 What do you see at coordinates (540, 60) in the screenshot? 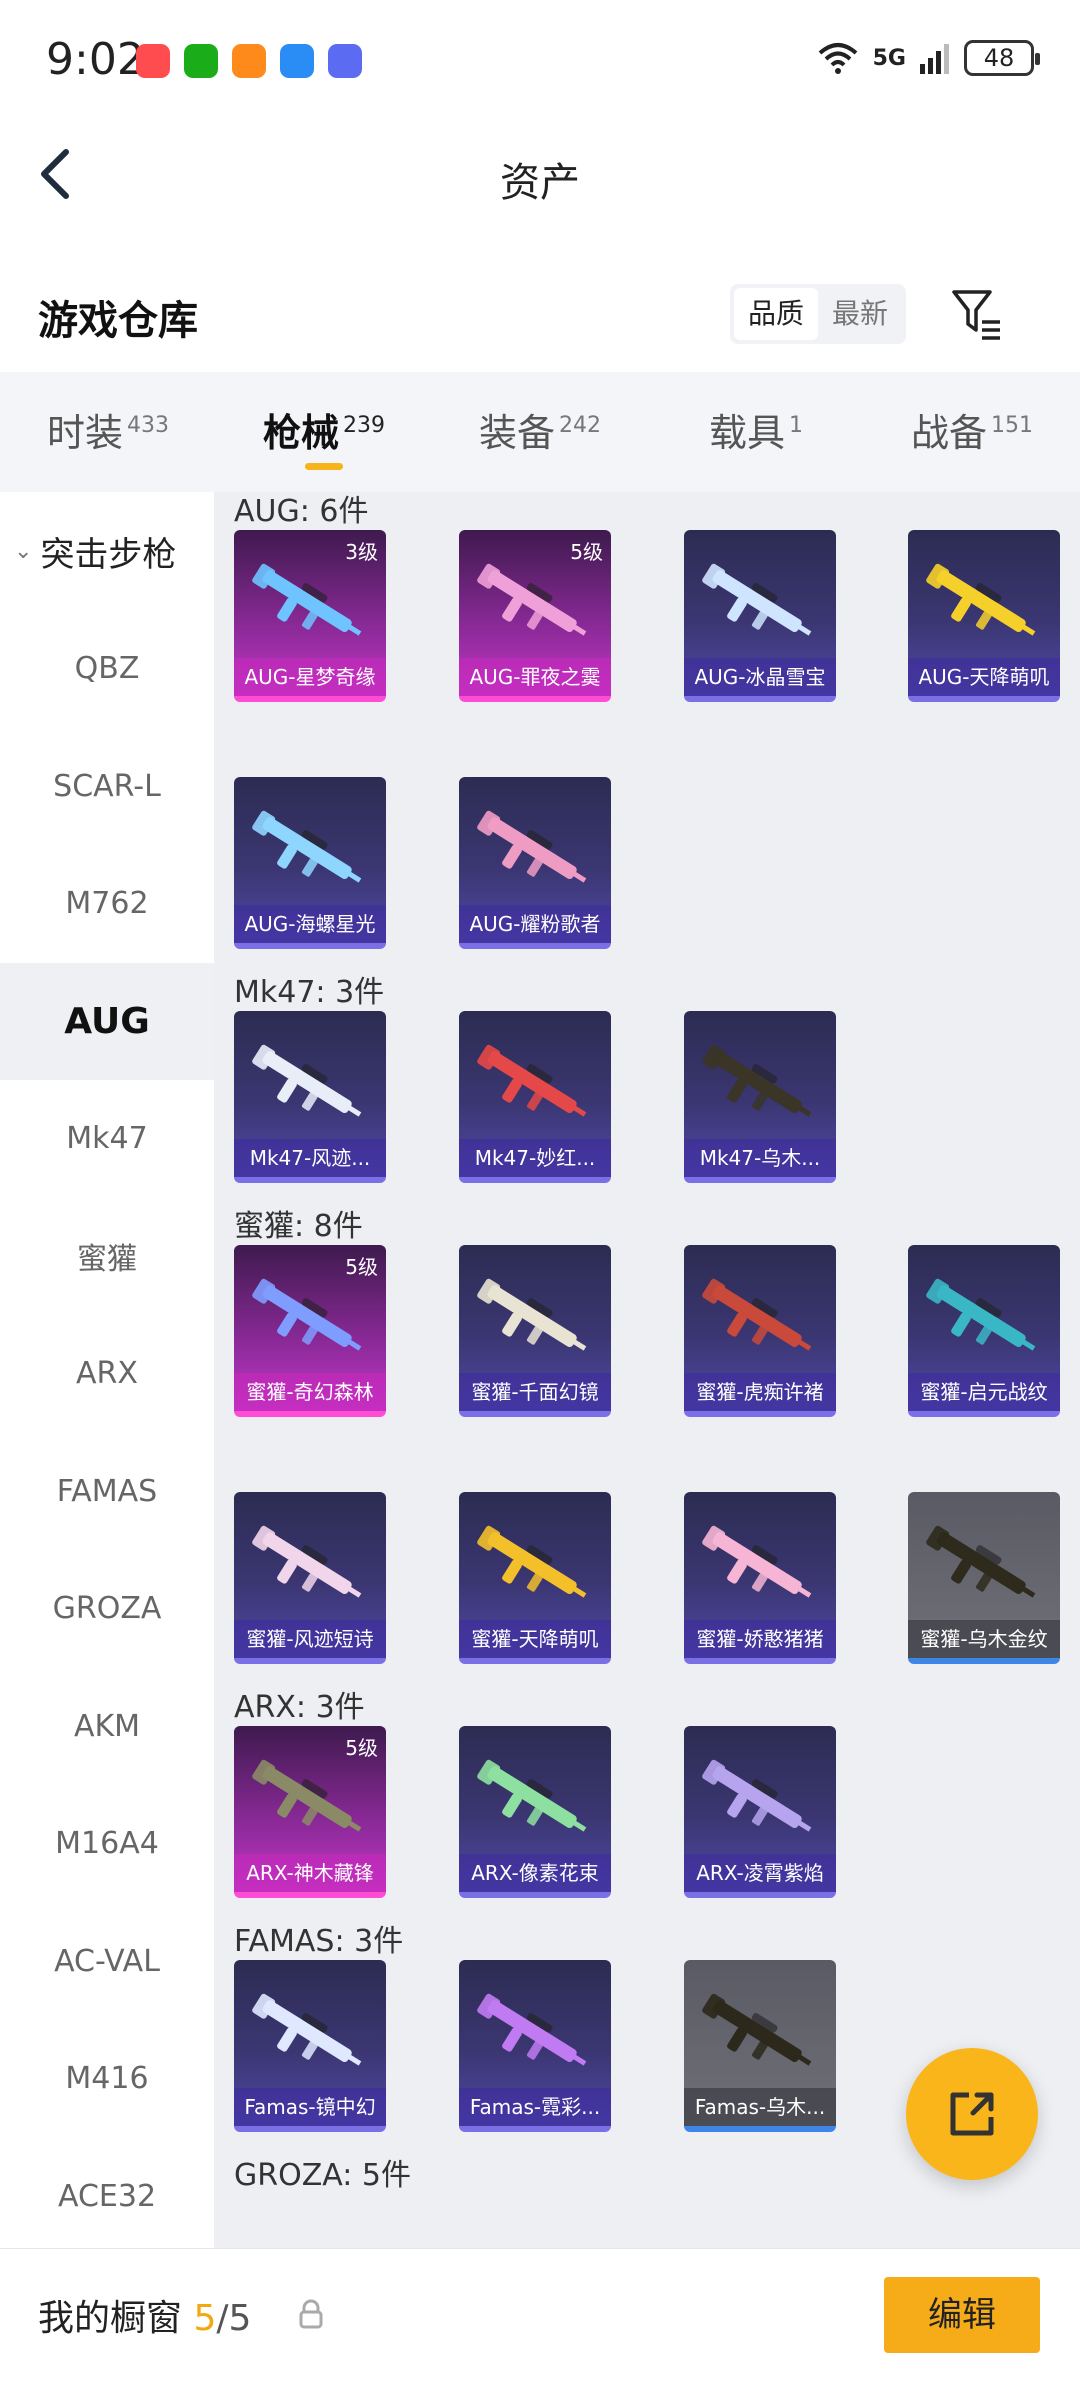
I see `status-bar: 9:02 5G 48` at bounding box center [540, 60].